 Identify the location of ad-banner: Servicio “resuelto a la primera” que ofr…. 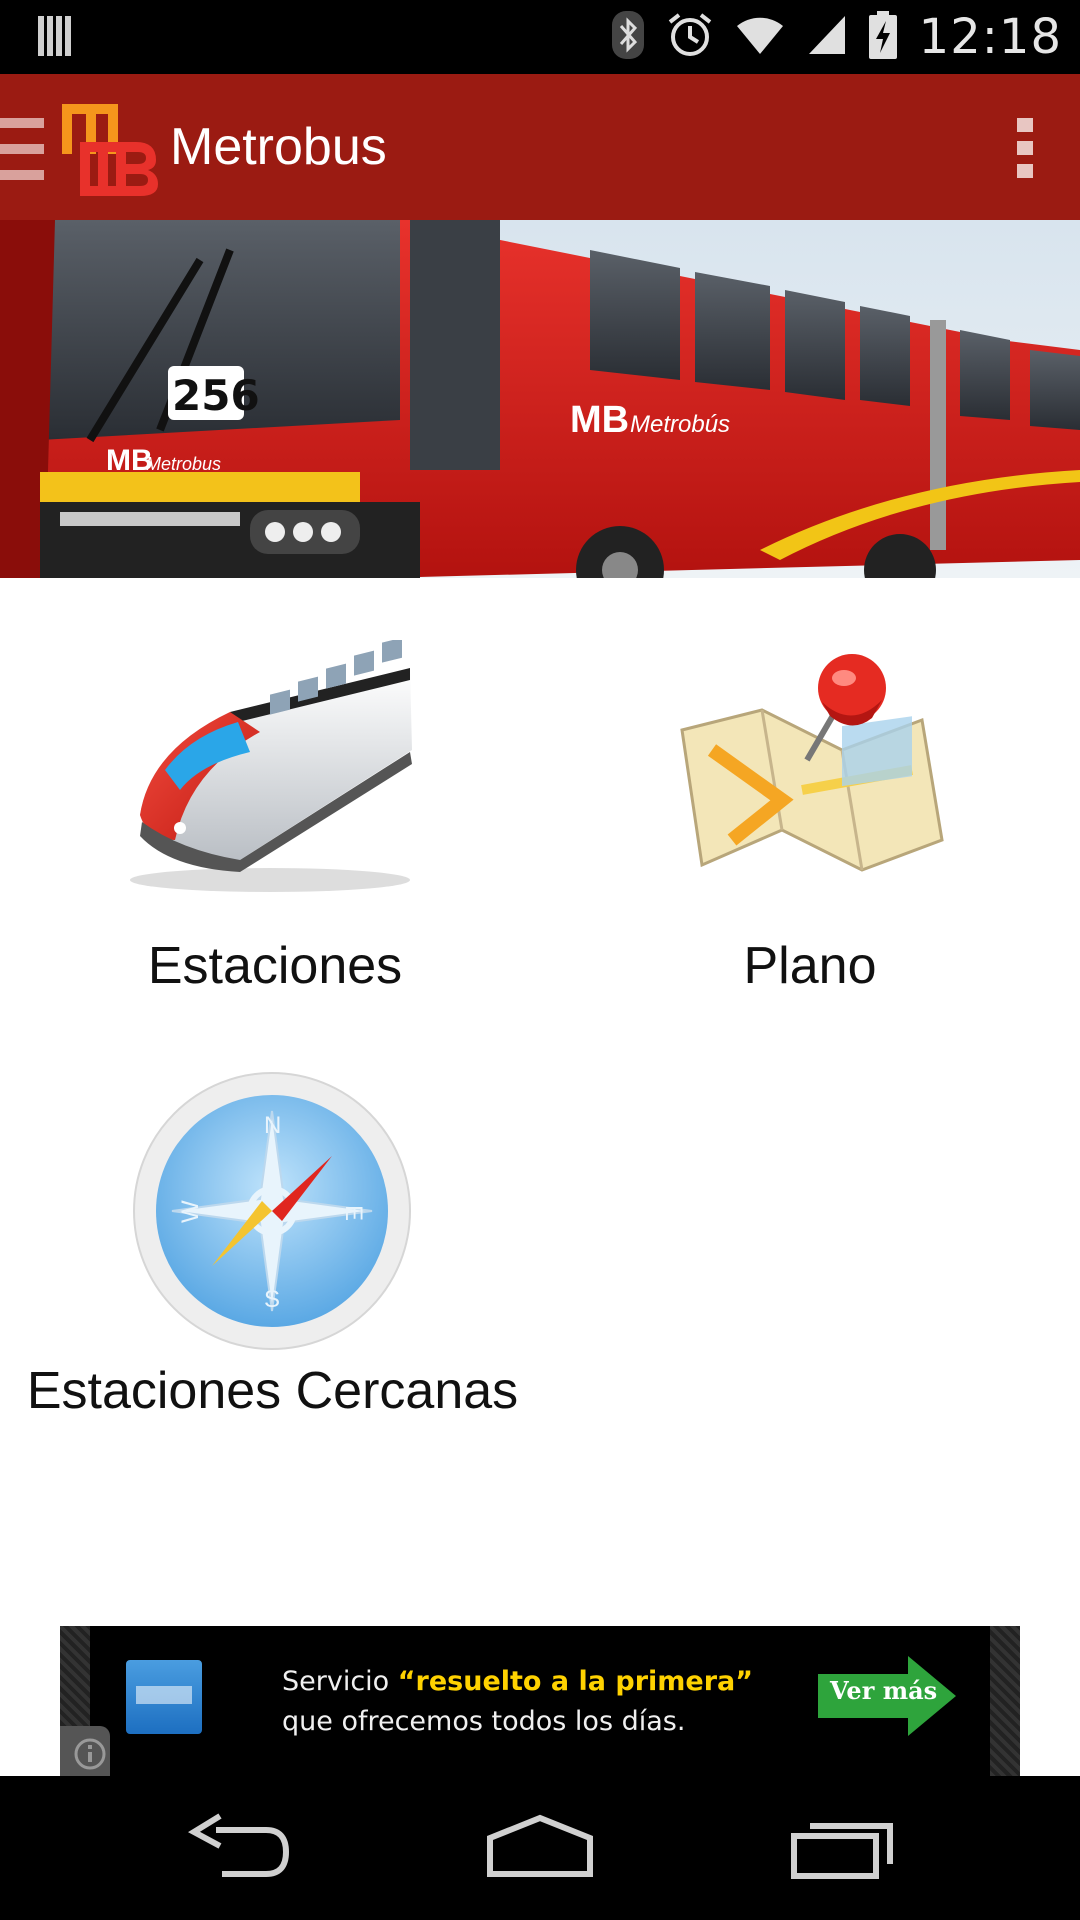
(540, 1701).